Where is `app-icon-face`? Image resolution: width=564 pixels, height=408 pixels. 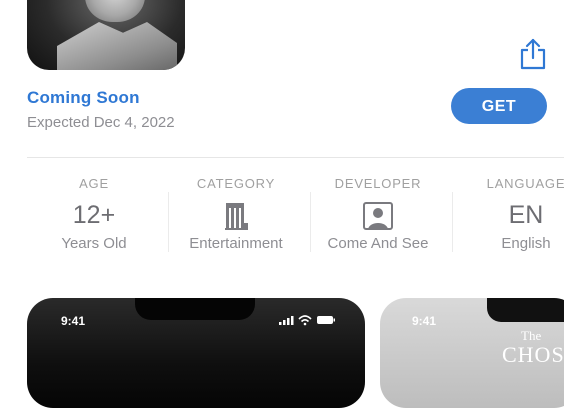 app-icon-face is located at coordinates (115, 11).